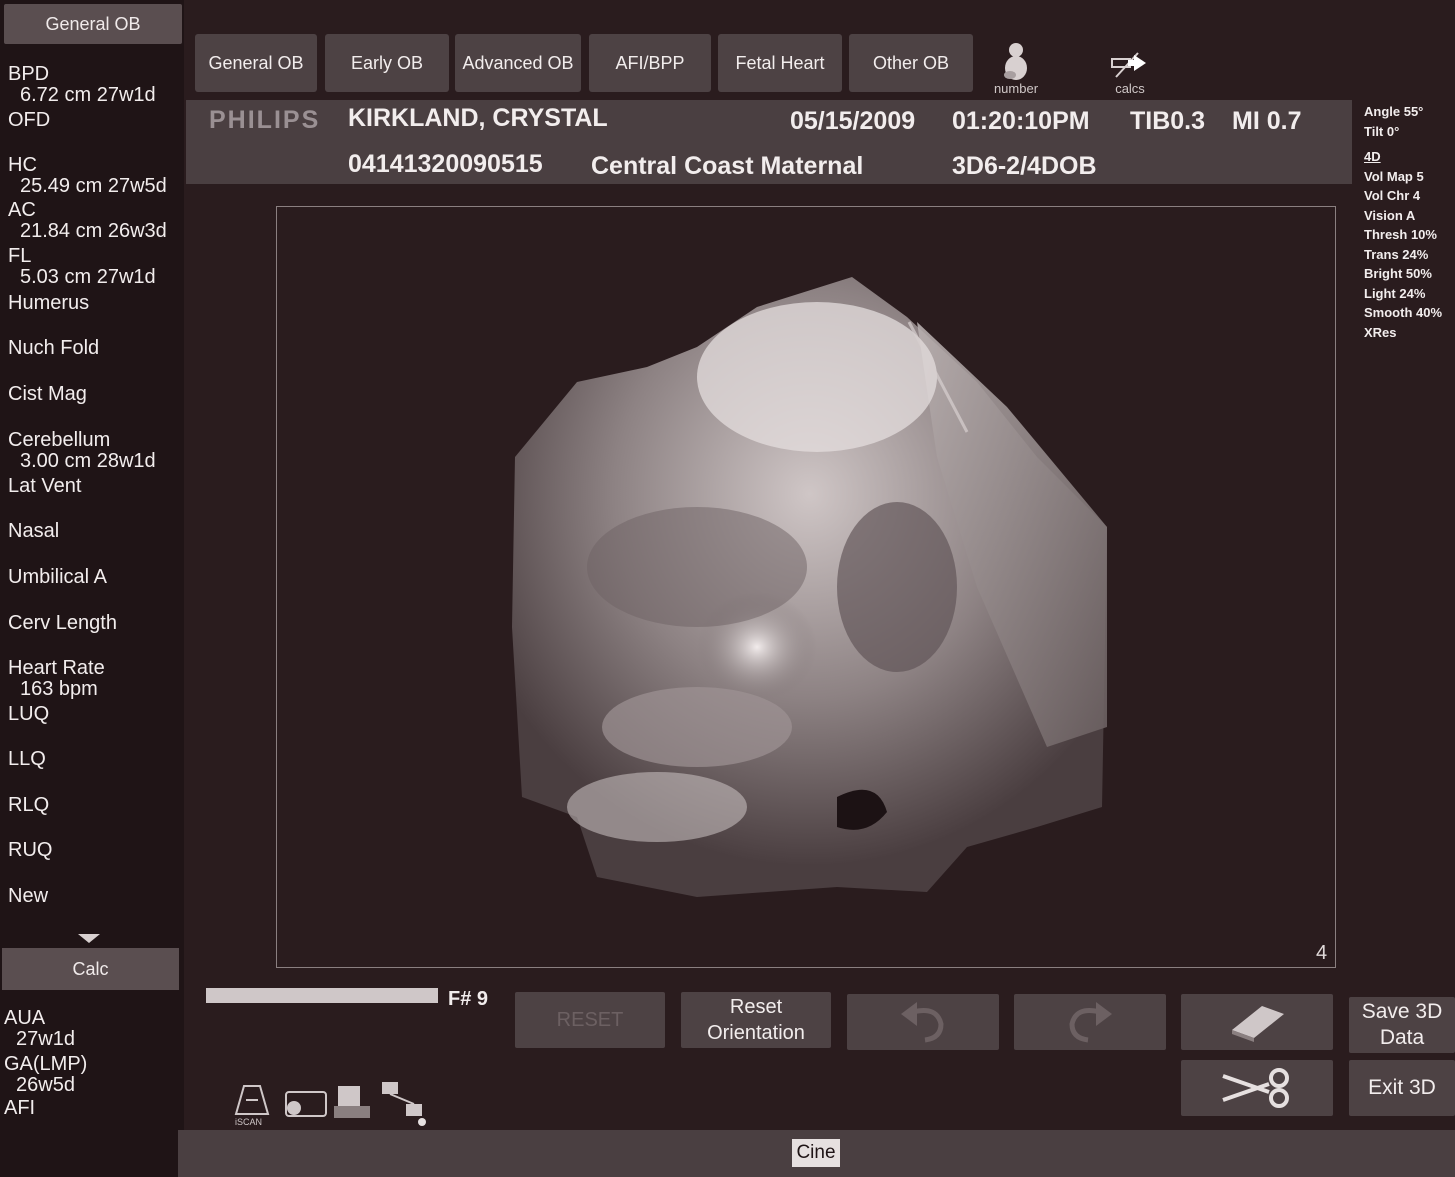 This screenshot has width=1455, height=1177. I want to click on measurement-label: Cerv Length, so click(62, 623).